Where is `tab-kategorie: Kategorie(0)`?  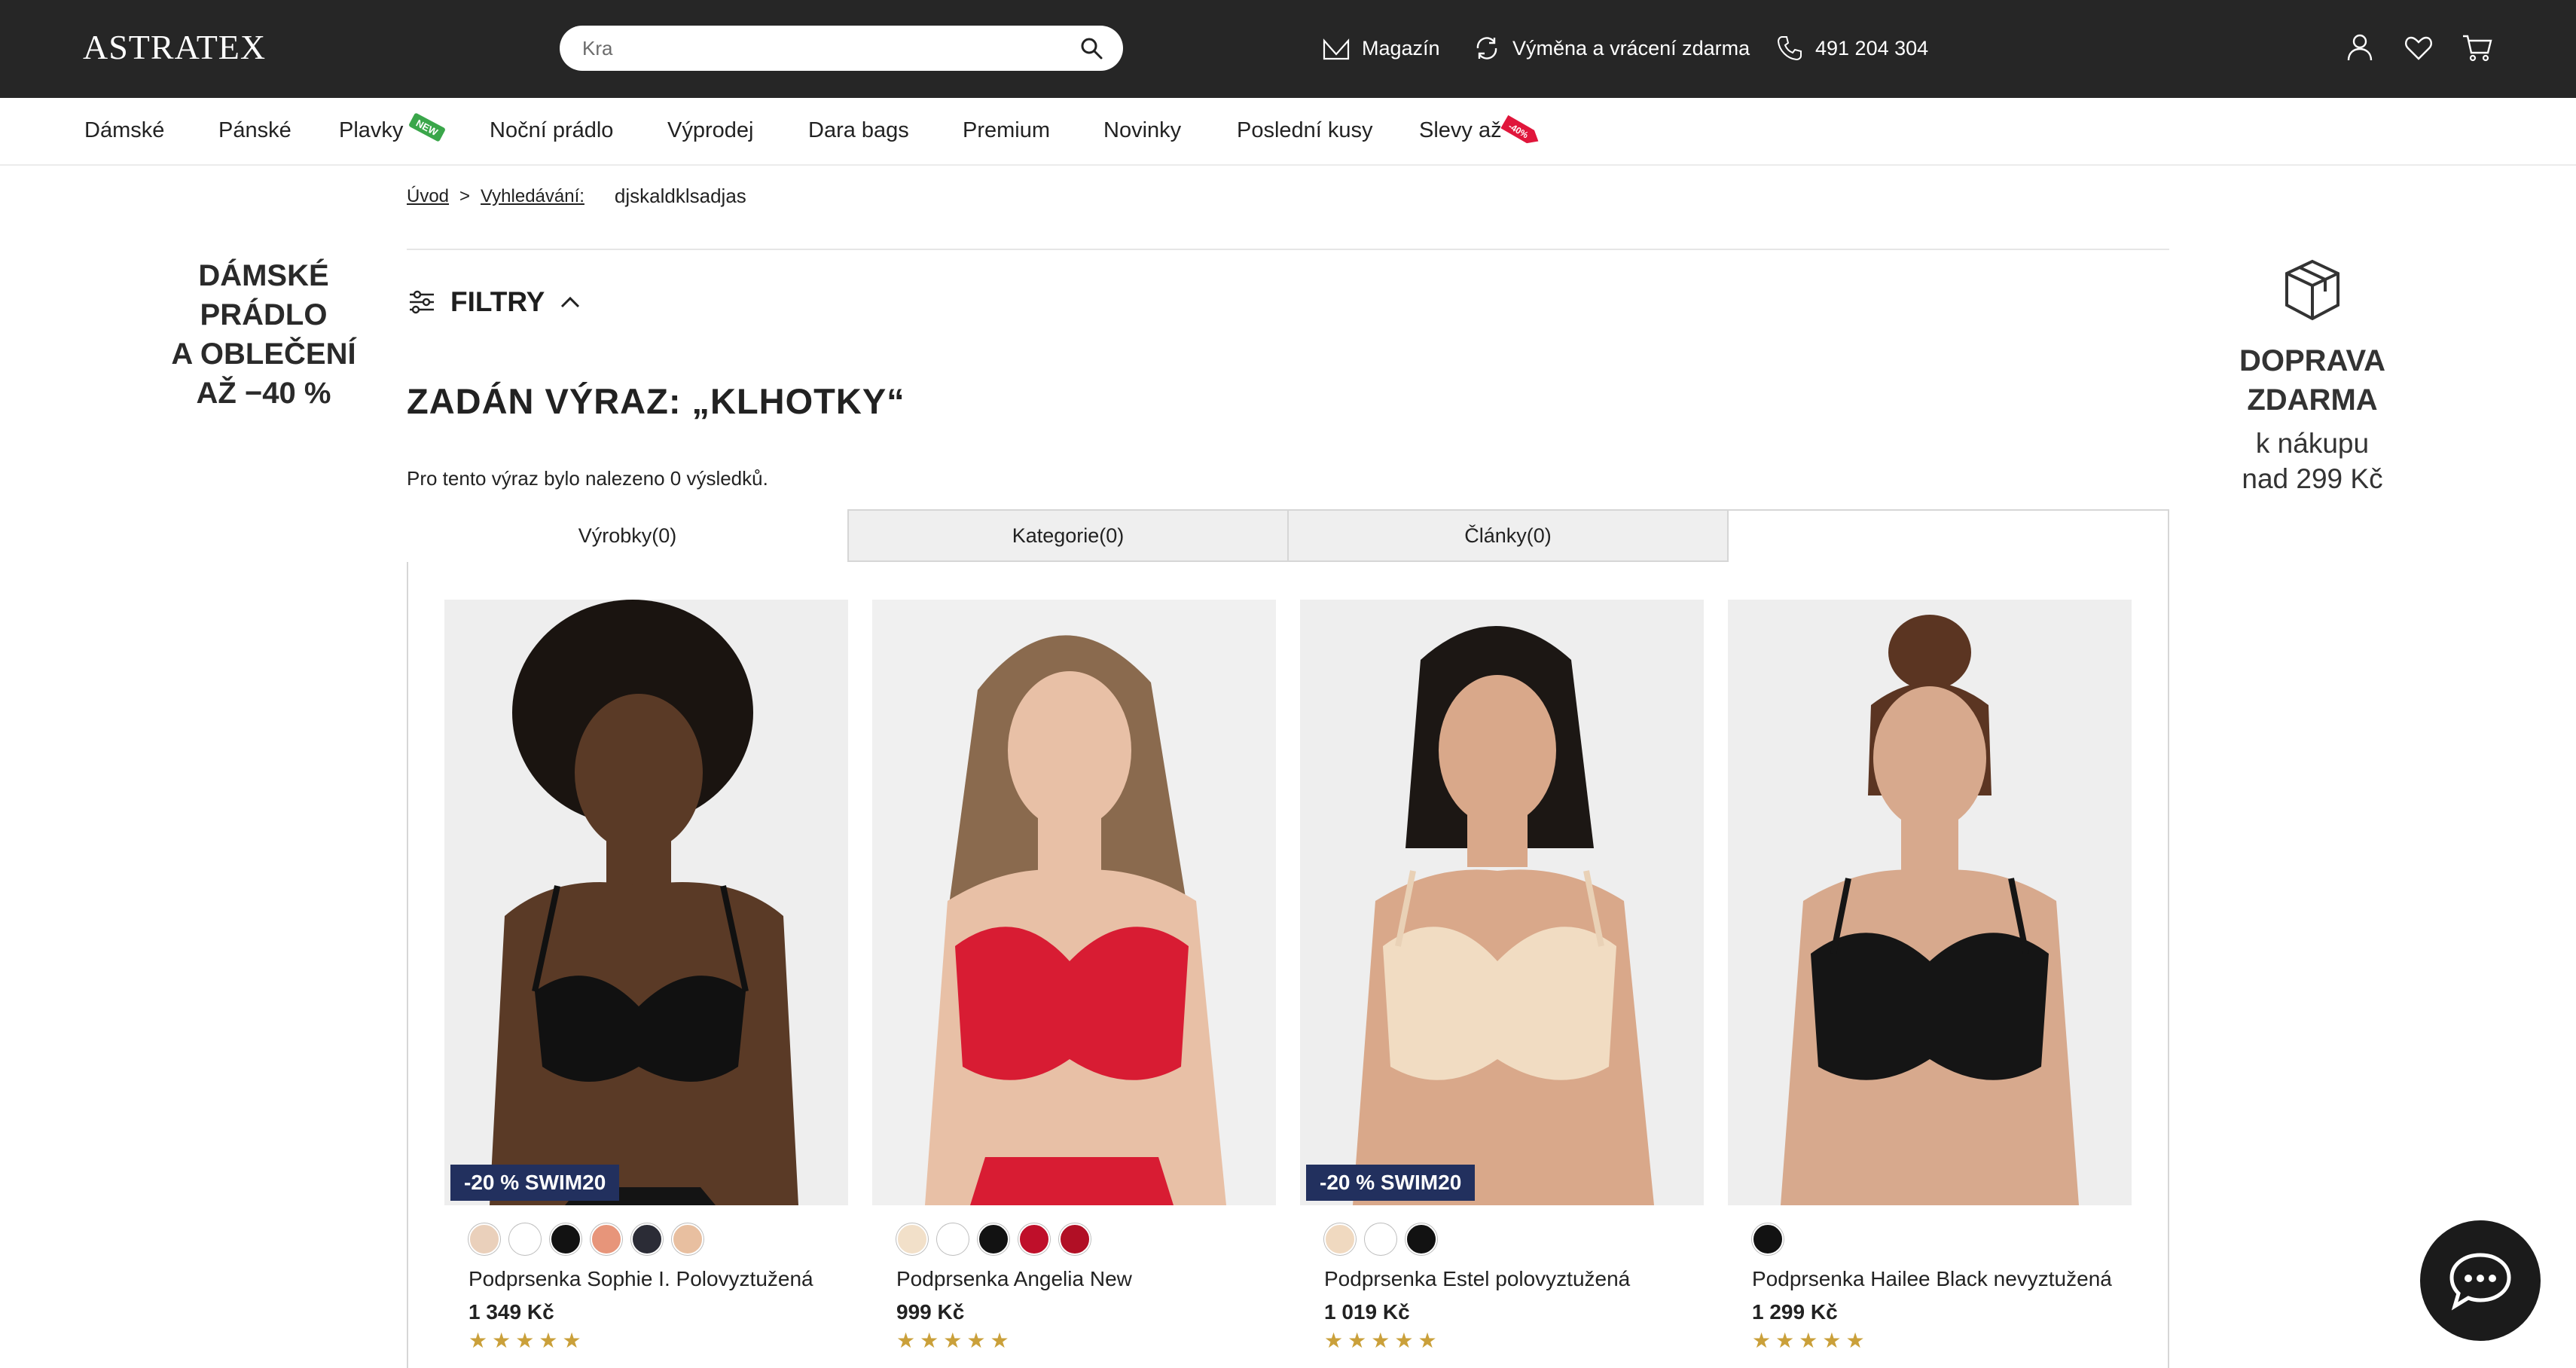 tab-kategorie: Kategorie(0) is located at coordinates (1068, 535).